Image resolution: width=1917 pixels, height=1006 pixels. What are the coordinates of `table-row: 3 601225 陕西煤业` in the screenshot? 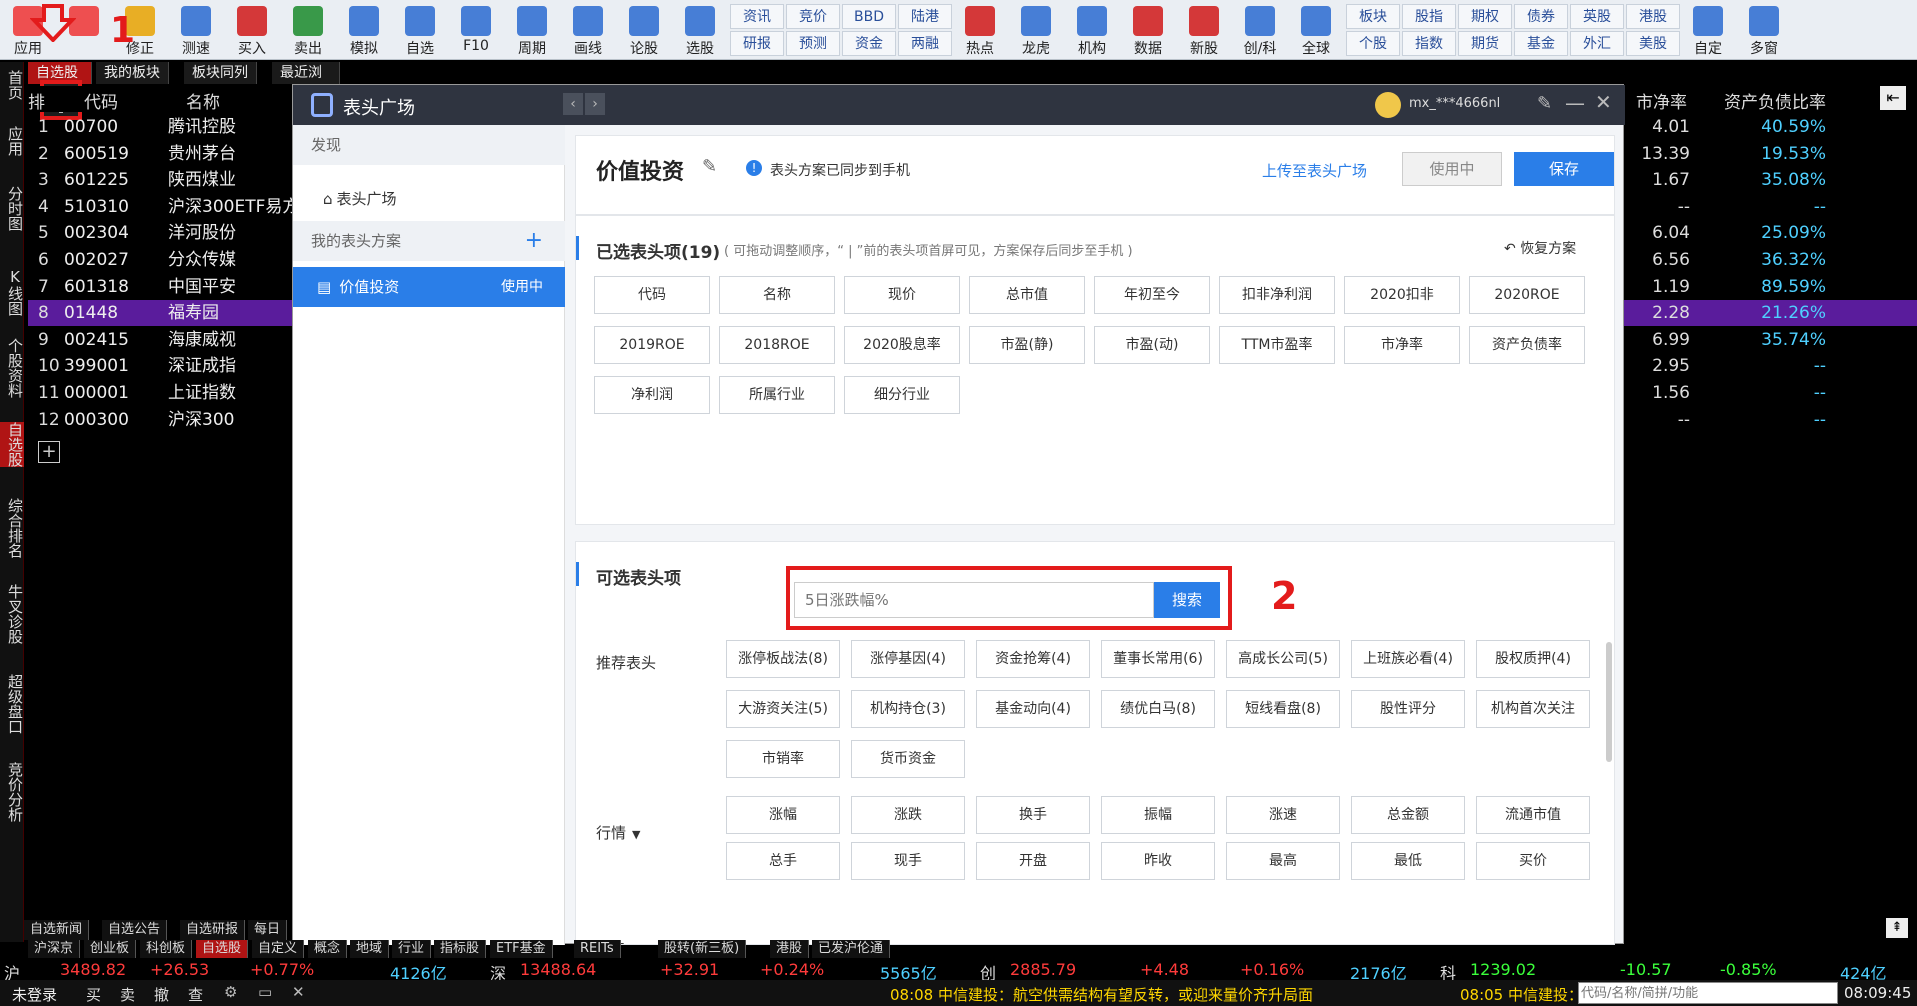 It's located at (160, 180).